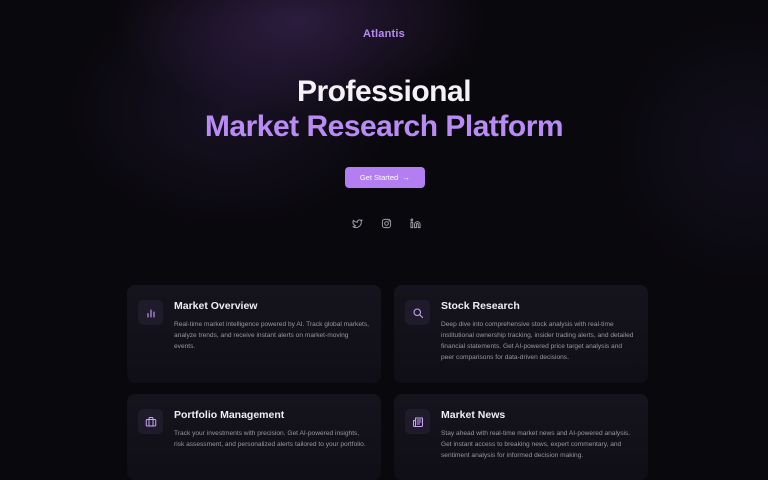 The width and height of the screenshot is (768, 480). I want to click on hero-title-line1: Professional, so click(384, 91).